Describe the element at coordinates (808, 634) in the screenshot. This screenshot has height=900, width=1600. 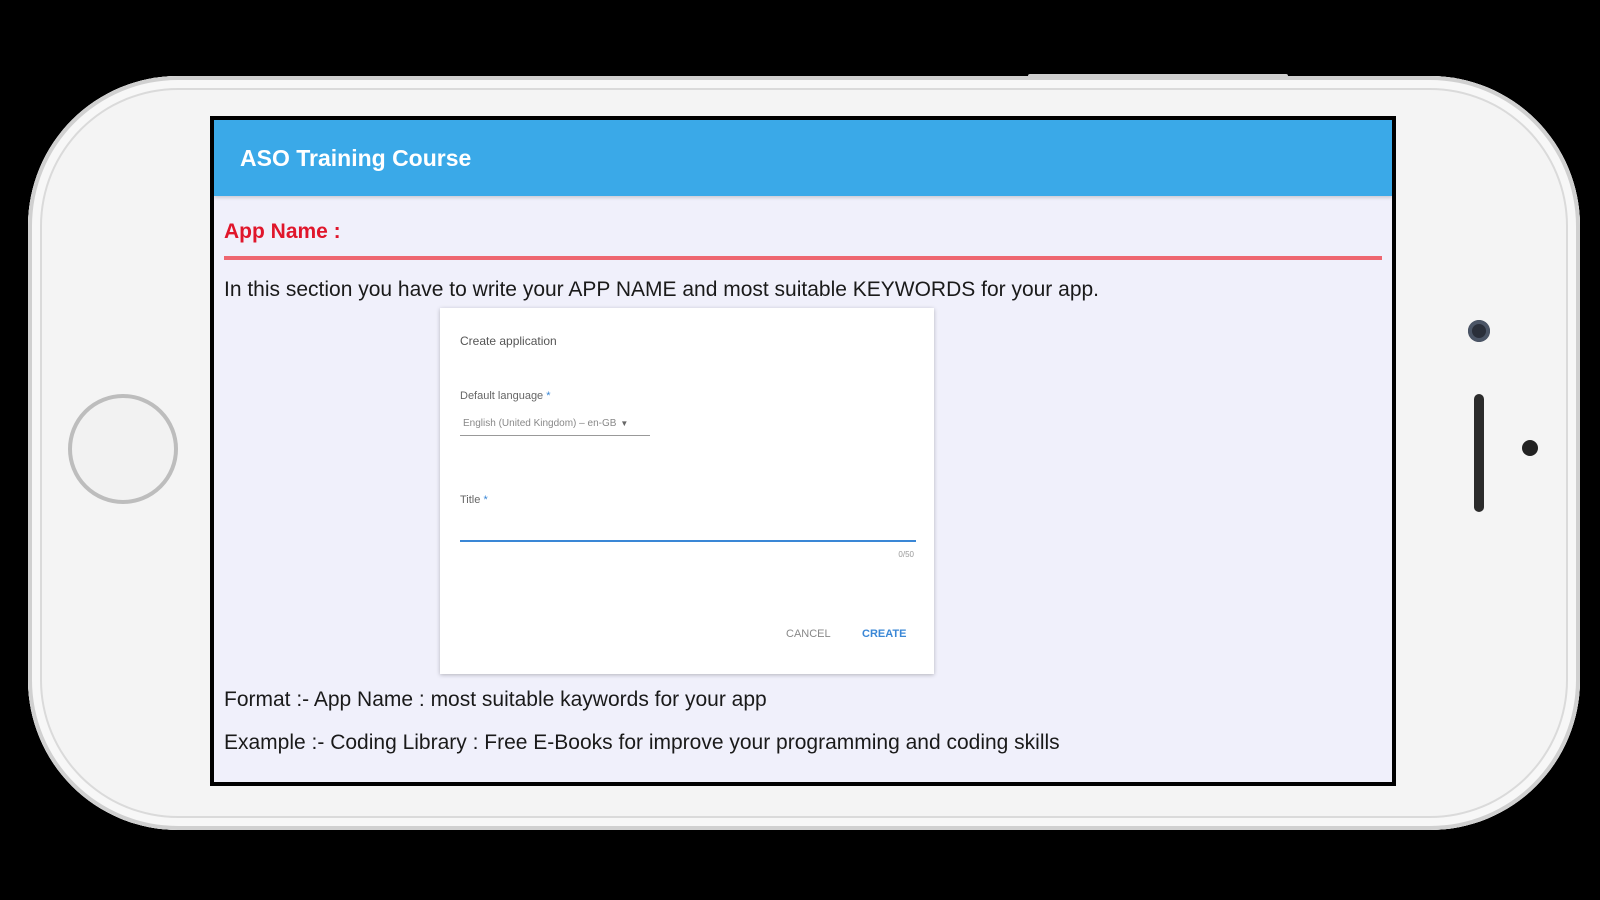
I see `cancel-button: CANCEL` at that location.